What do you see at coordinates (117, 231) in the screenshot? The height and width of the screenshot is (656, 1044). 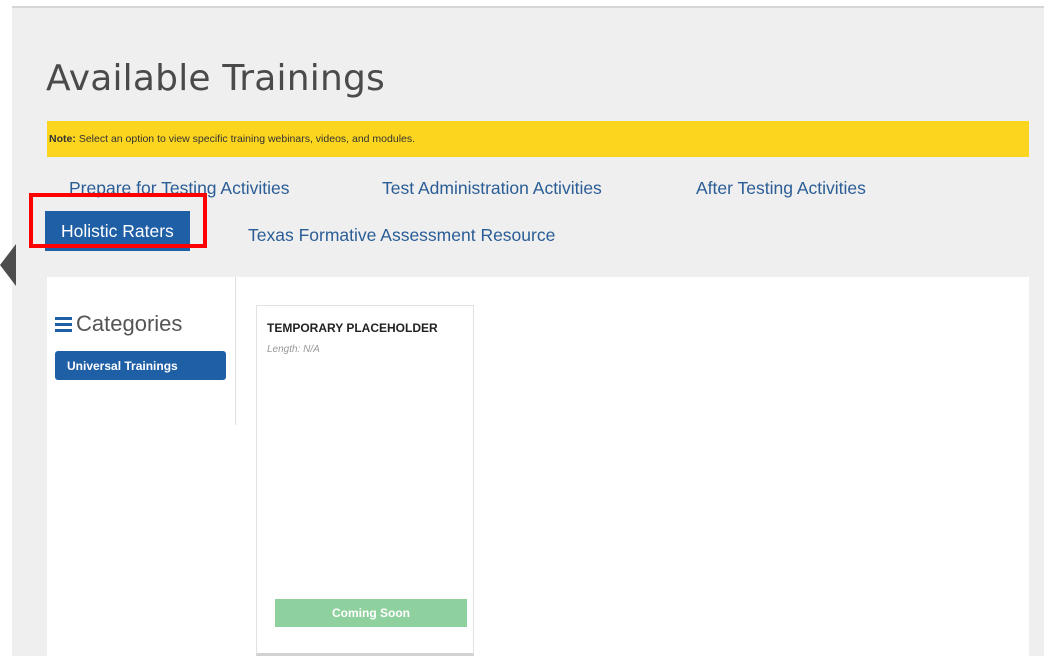 I see `tab-holistic-raters: Holistic Raters` at bounding box center [117, 231].